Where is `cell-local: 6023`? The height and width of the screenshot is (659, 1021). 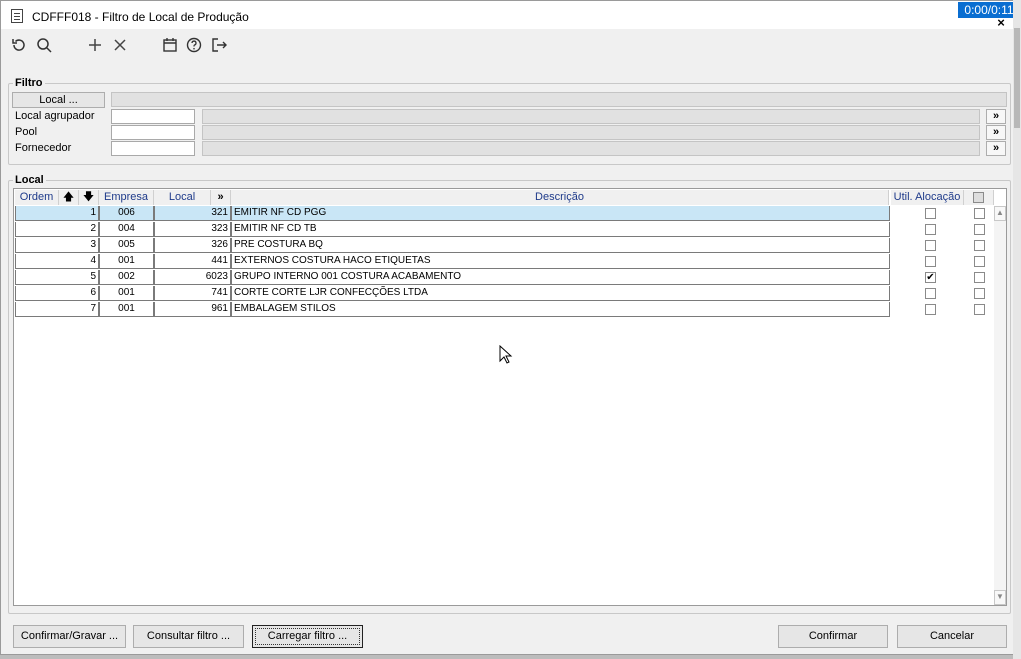 cell-local: 6023 is located at coordinates (192, 277).